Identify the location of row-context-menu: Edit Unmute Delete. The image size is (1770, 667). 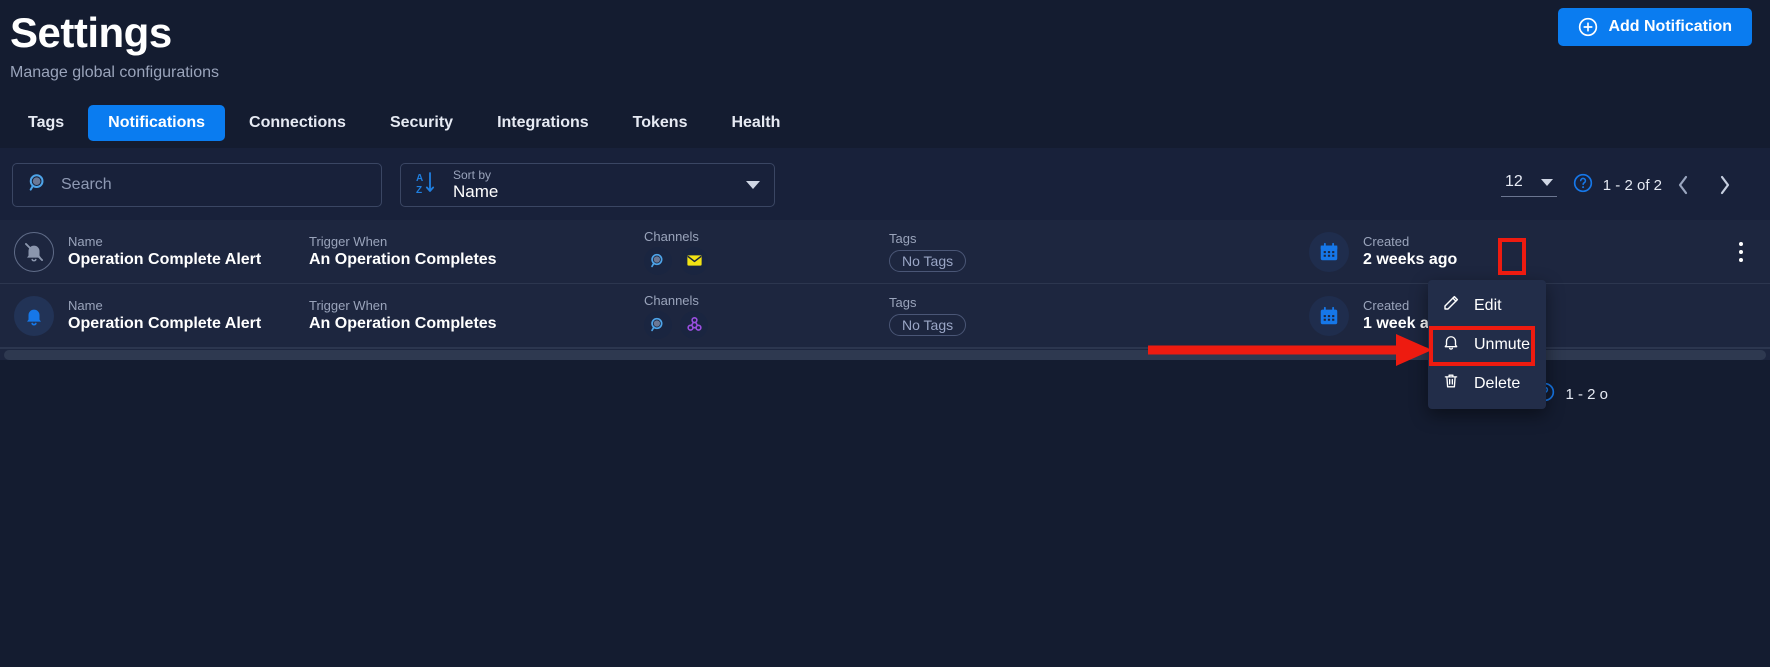
(1487, 344).